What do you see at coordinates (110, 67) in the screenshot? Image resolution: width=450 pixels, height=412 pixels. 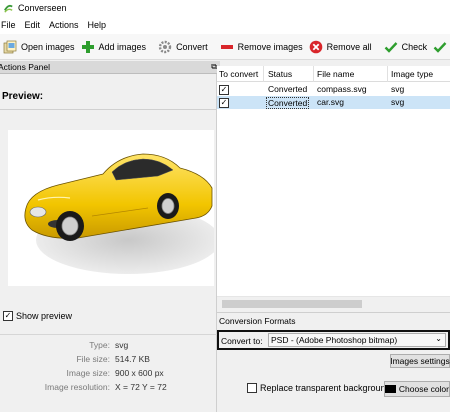 I see `actions-panel-header: Actions Panel ⧉` at bounding box center [110, 67].